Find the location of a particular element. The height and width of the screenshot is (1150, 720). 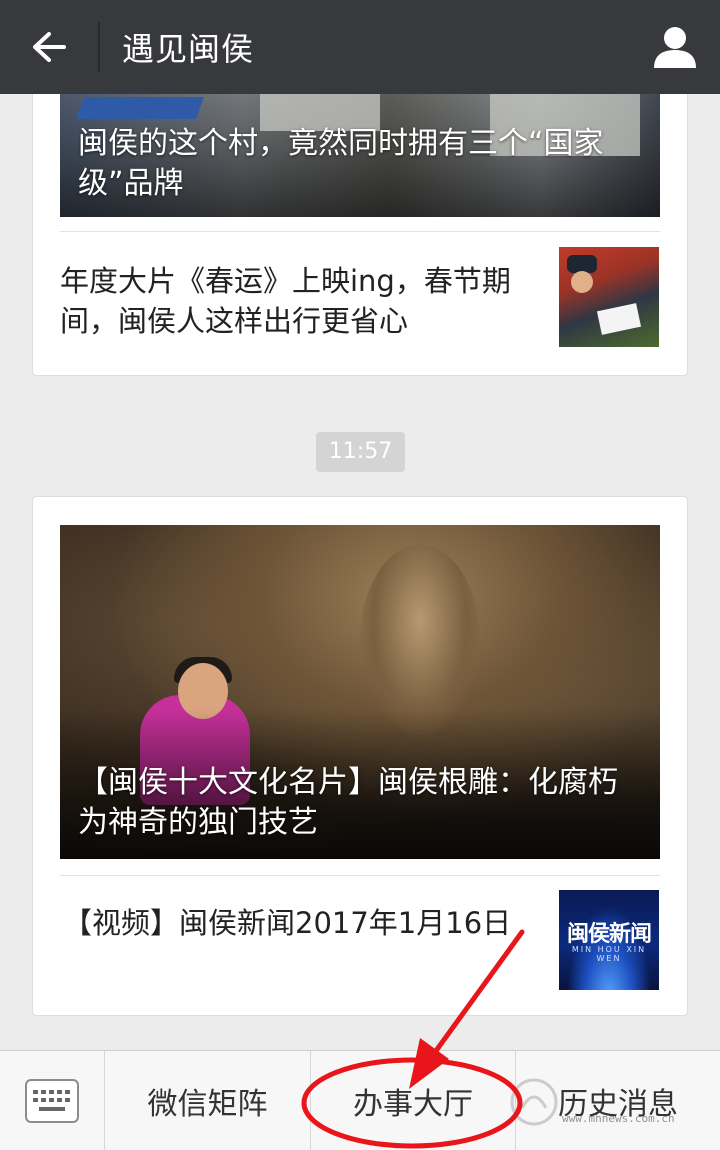

top-bar: 遇见闽侯 is located at coordinates (360, 47).